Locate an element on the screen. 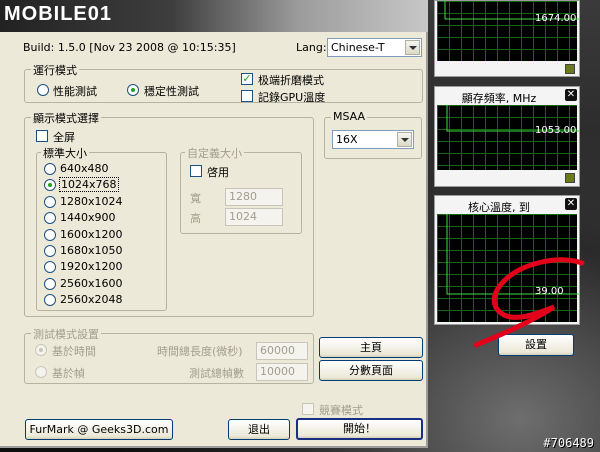 The width and height of the screenshot is (600, 452). watermark: #706489 is located at coordinates (568, 443).